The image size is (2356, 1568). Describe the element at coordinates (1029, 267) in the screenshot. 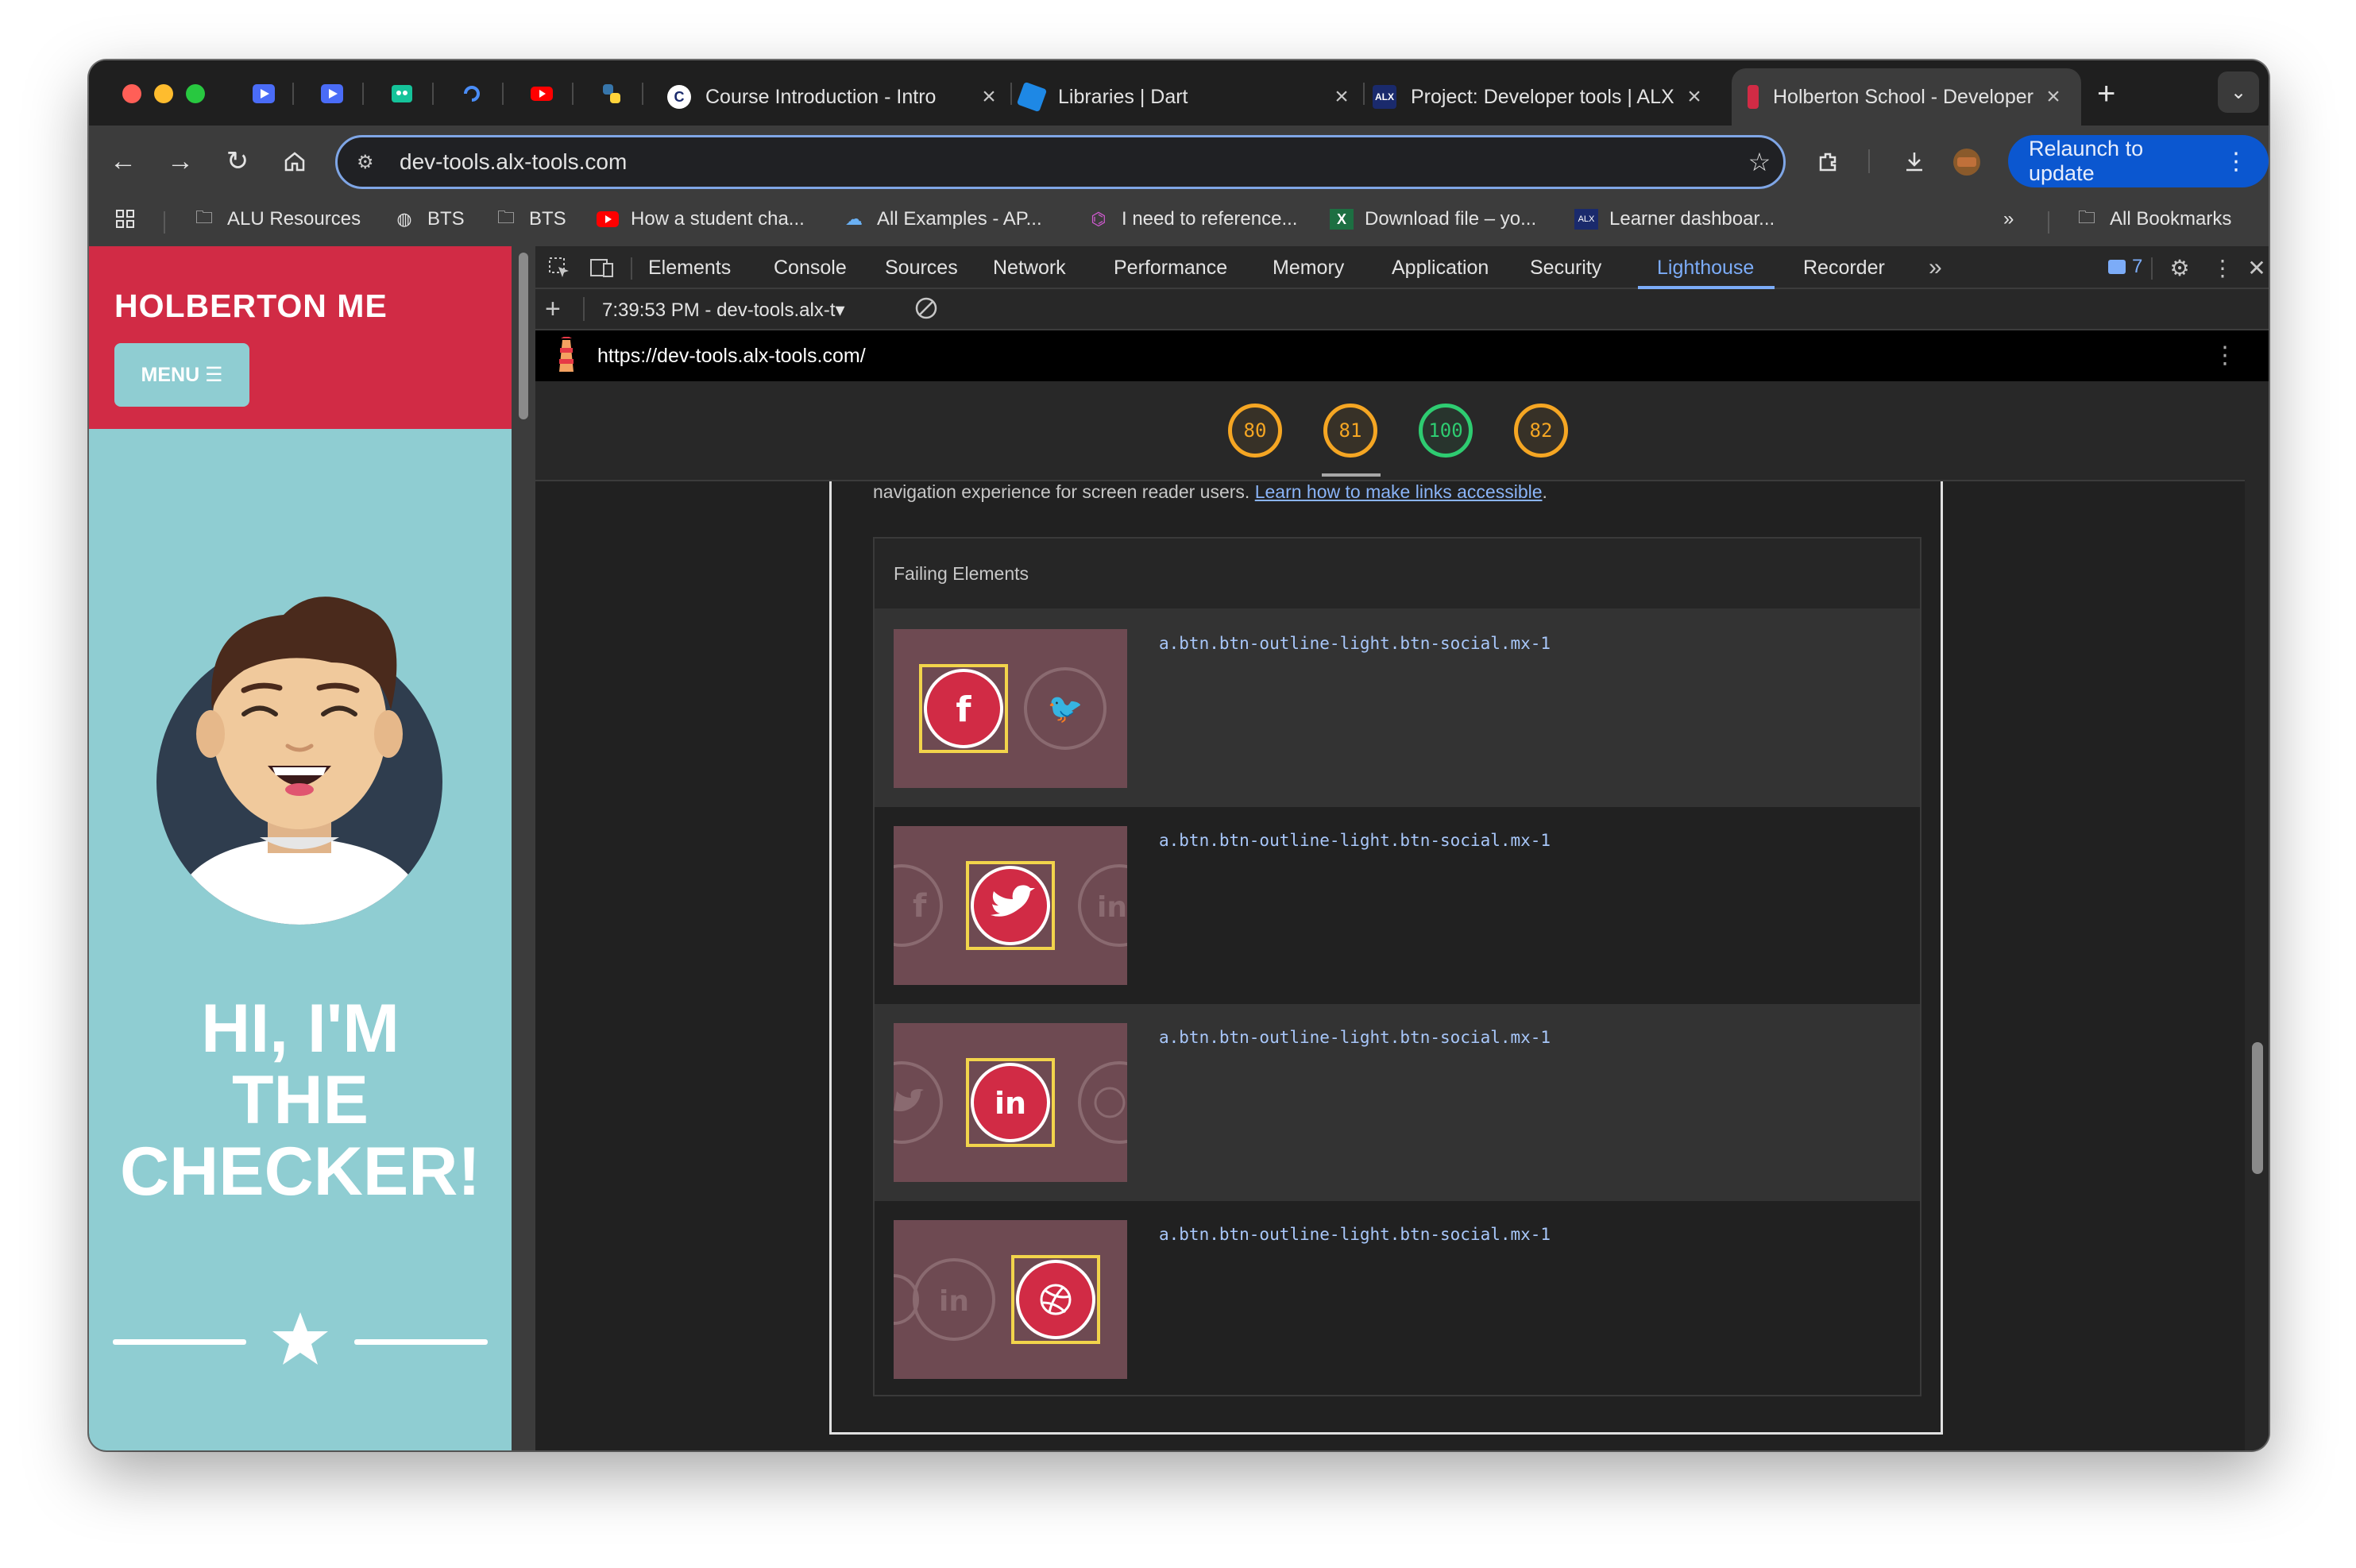

I see `devtools-tab-network: Network` at that location.